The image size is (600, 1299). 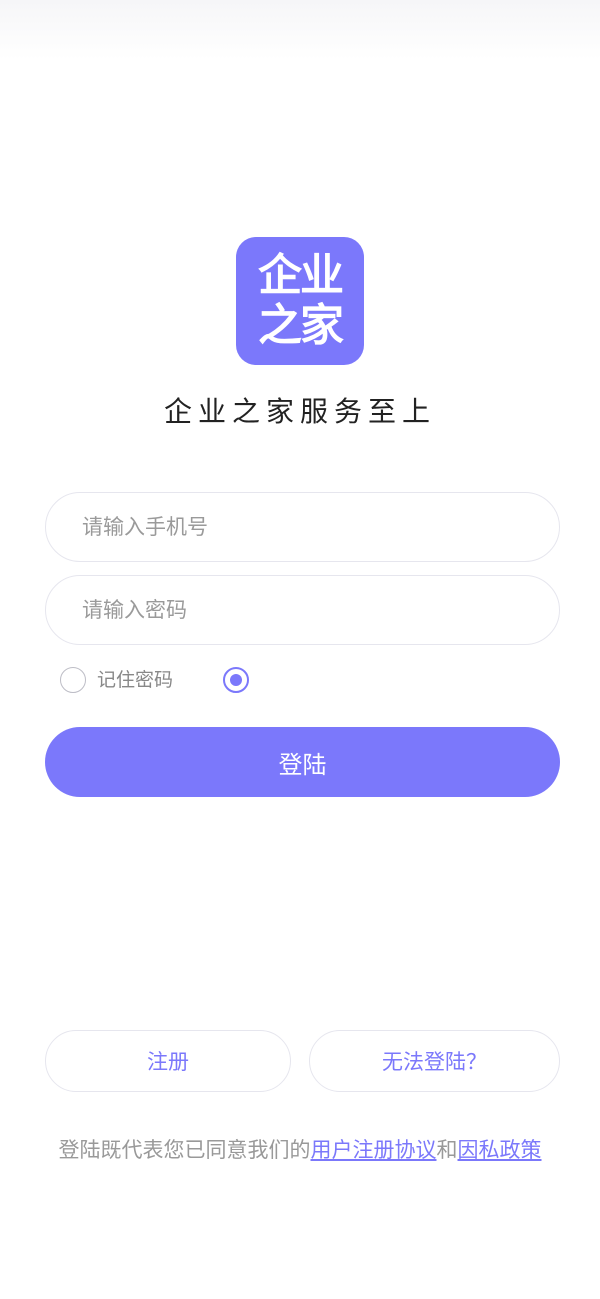 What do you see at coordinates (434, 1061) in the screenshot?
I see `cannot-login-button: 无法登陆？` at bounding box center [434, 1061].